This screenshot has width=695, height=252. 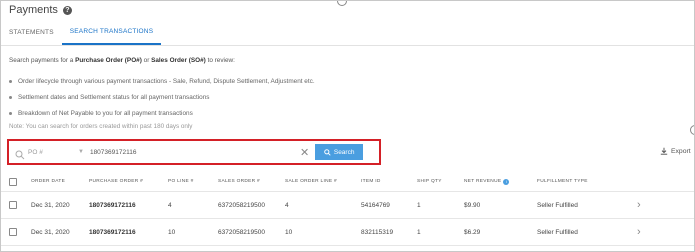 I want to click on column-header: SHIP QTY, so click(x=429, y=181).